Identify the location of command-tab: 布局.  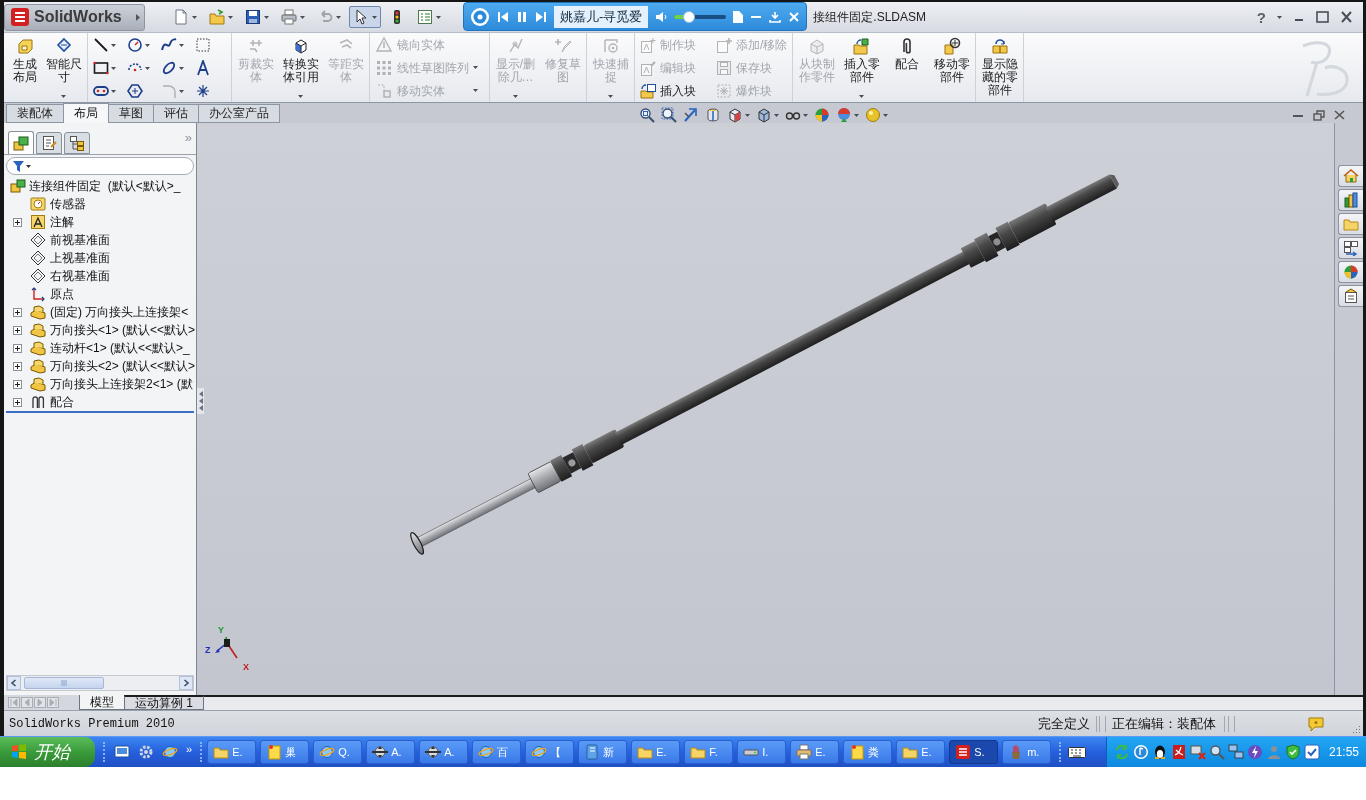
(86, 113).